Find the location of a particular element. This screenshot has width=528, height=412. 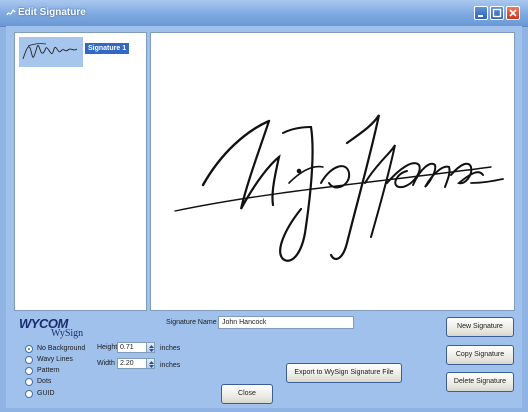

width-input: 2.20 is located at coordinates (132, 363).